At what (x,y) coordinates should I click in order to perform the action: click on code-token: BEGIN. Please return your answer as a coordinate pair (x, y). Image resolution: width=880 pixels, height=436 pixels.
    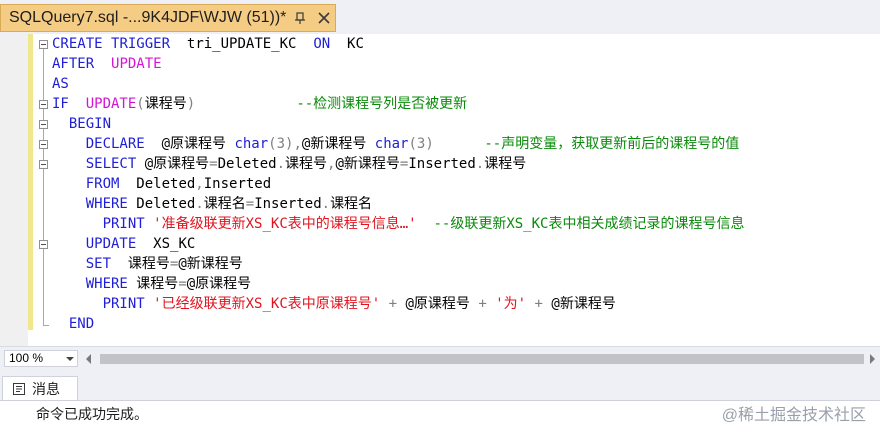
    Looking at the image, I should click on (90, 124).